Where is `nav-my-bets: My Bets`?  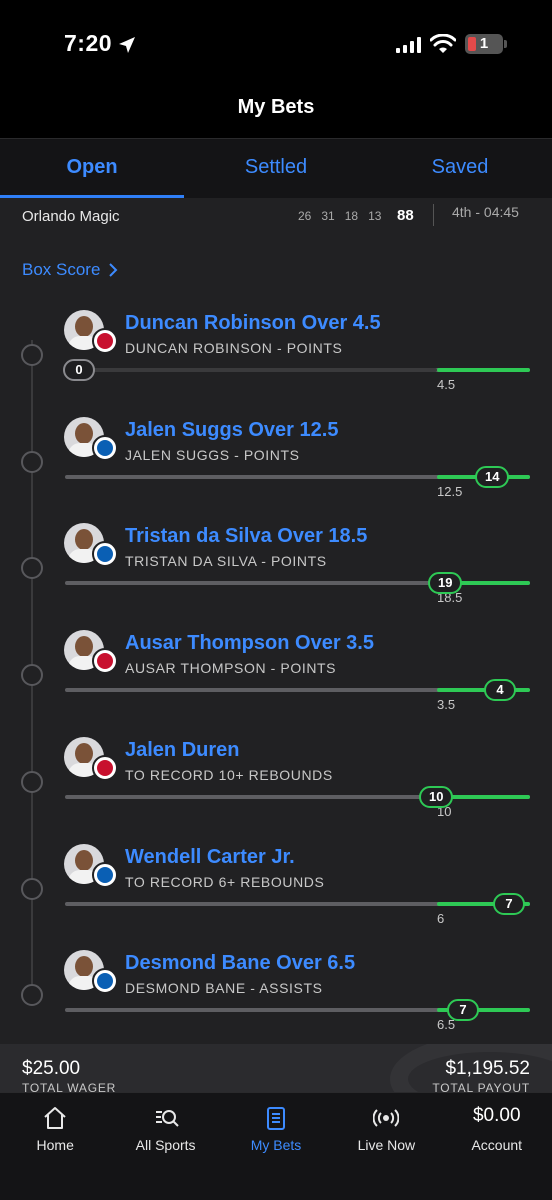
nav-my-bets: My Bets is located at coordinates (276, 1146).